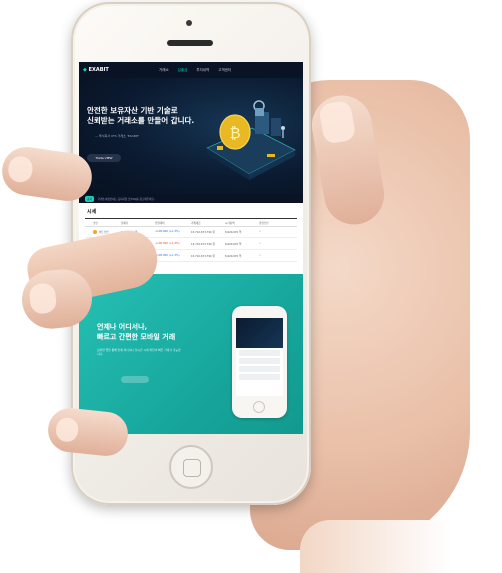  Describe the element at coordinates (164, 70) in the screenshot. I see `nav-item-exchange: 거래소` at that location.